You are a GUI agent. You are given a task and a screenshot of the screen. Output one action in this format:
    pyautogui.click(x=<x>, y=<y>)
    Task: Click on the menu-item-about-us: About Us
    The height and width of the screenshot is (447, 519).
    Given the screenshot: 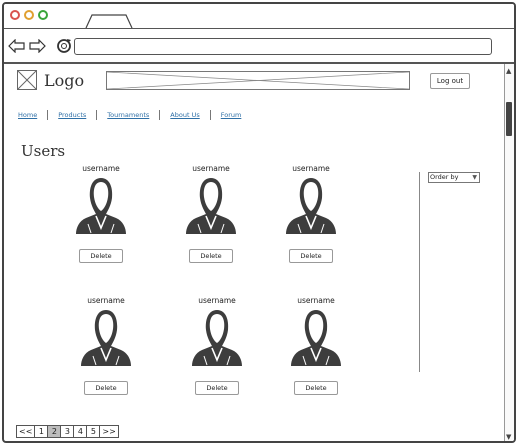 What is the action you would take?
    pyautogui.click(x=184, y=115)
    